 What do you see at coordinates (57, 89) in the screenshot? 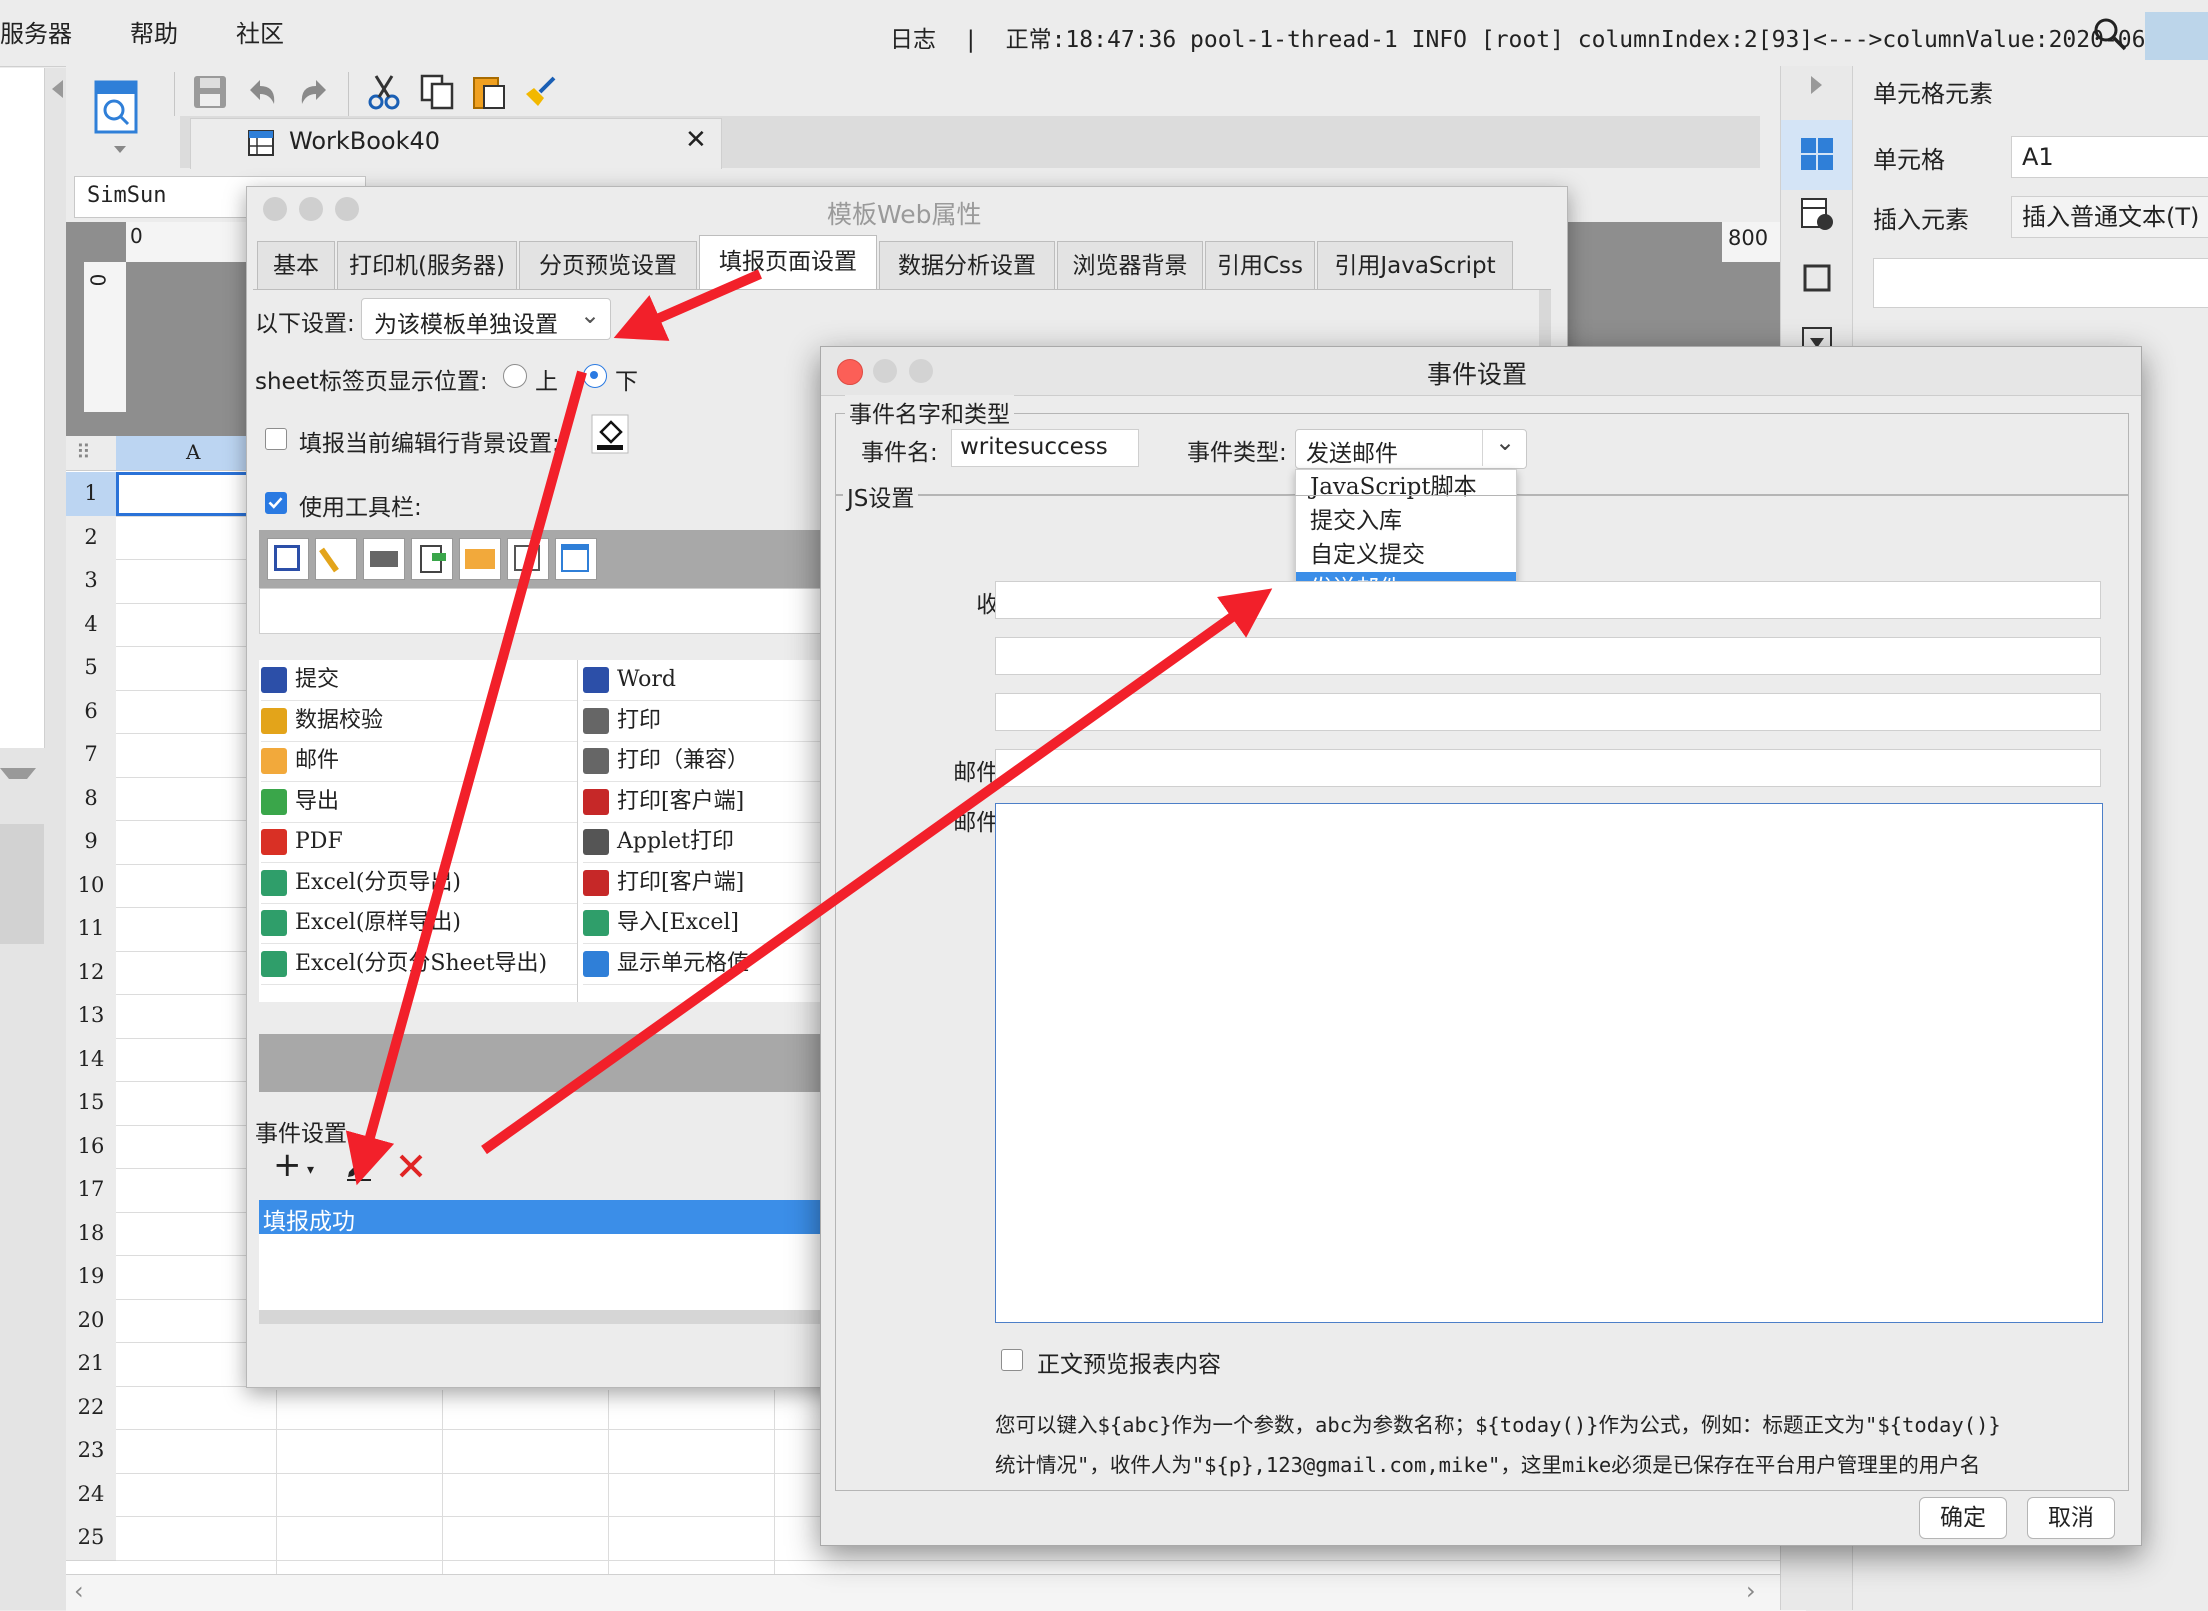
I see `collapse-left-icon` at bounding box center [57, 89].